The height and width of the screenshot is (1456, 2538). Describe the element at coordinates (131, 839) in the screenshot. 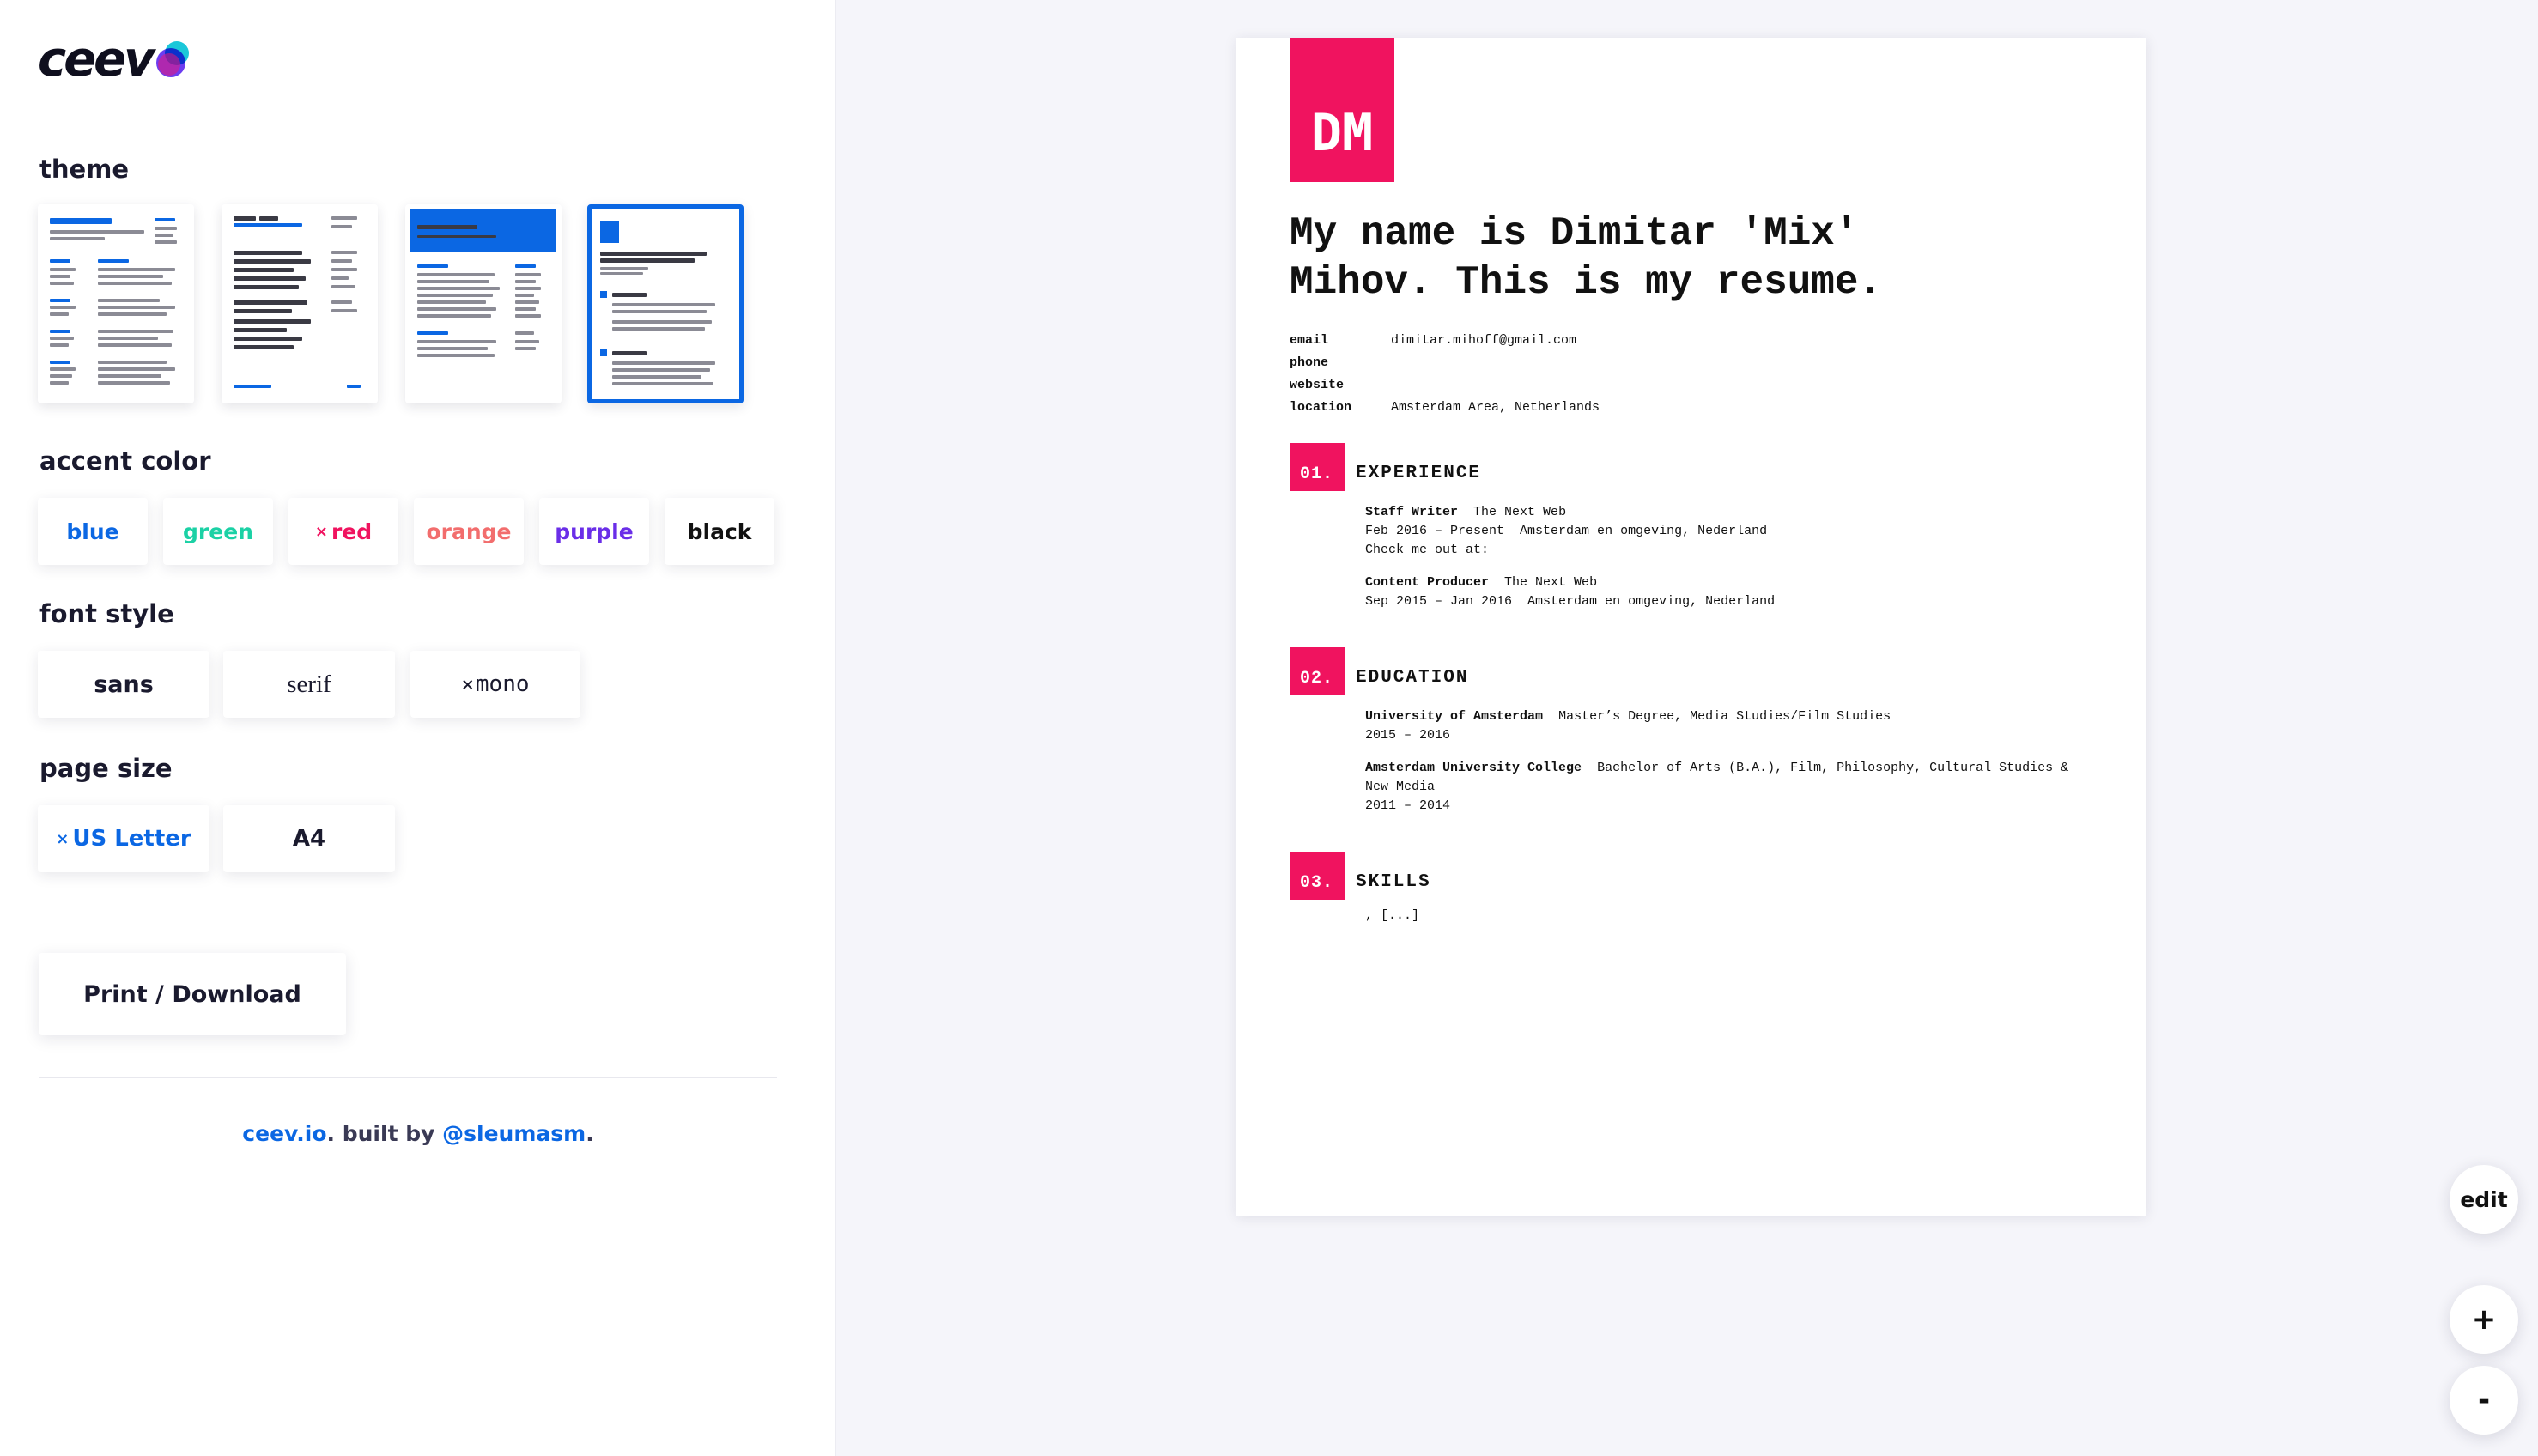

I see `size-us-letter-label: US Letter` at that location.